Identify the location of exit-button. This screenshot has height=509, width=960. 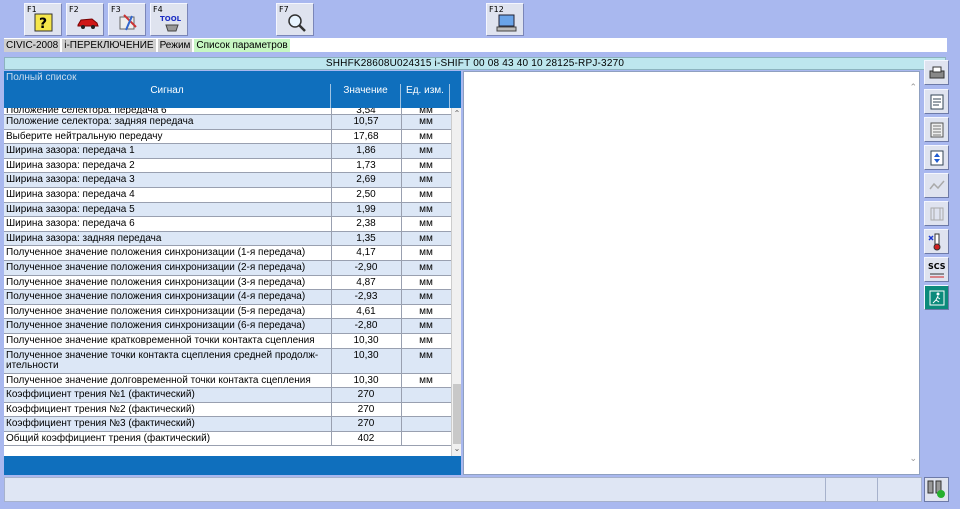
(936, 297).